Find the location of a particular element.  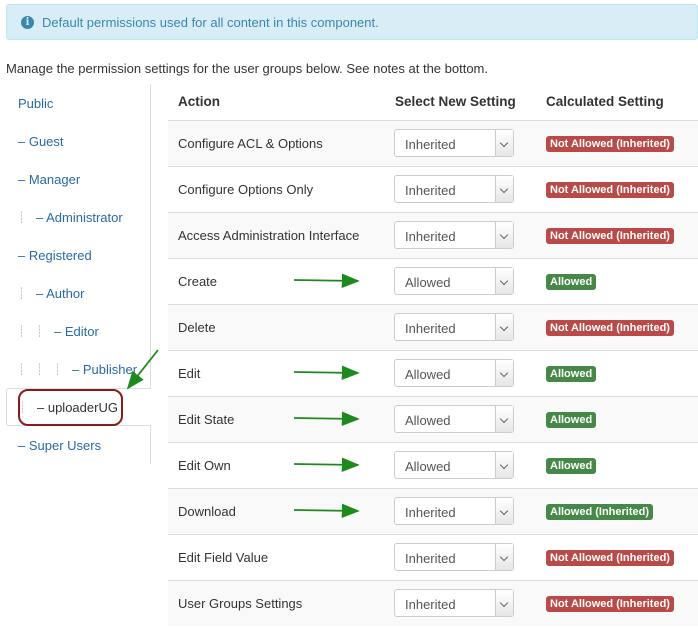

action-label: Edit is located at coordinates (189, 373).